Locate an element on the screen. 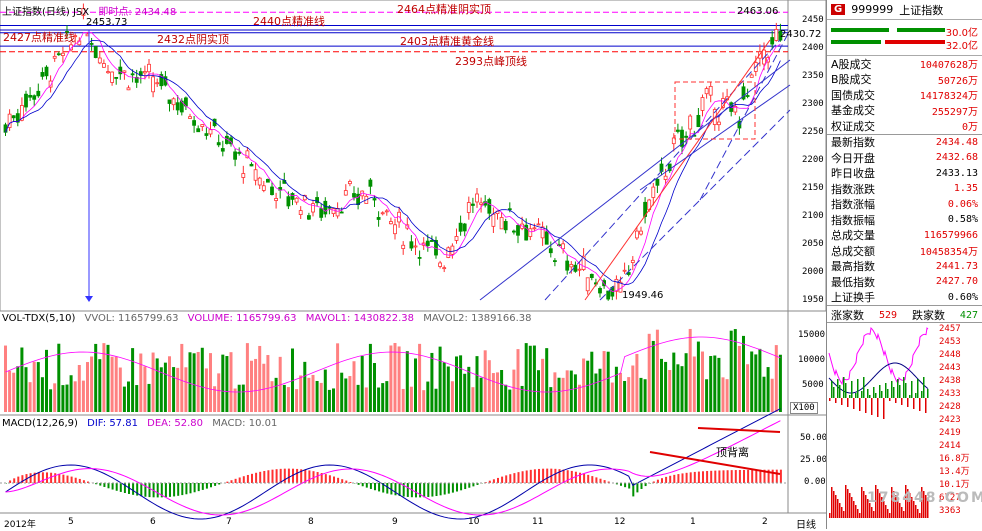 This screenshot has width=982, height=531. dea-line is located at coordinates (393, 468).